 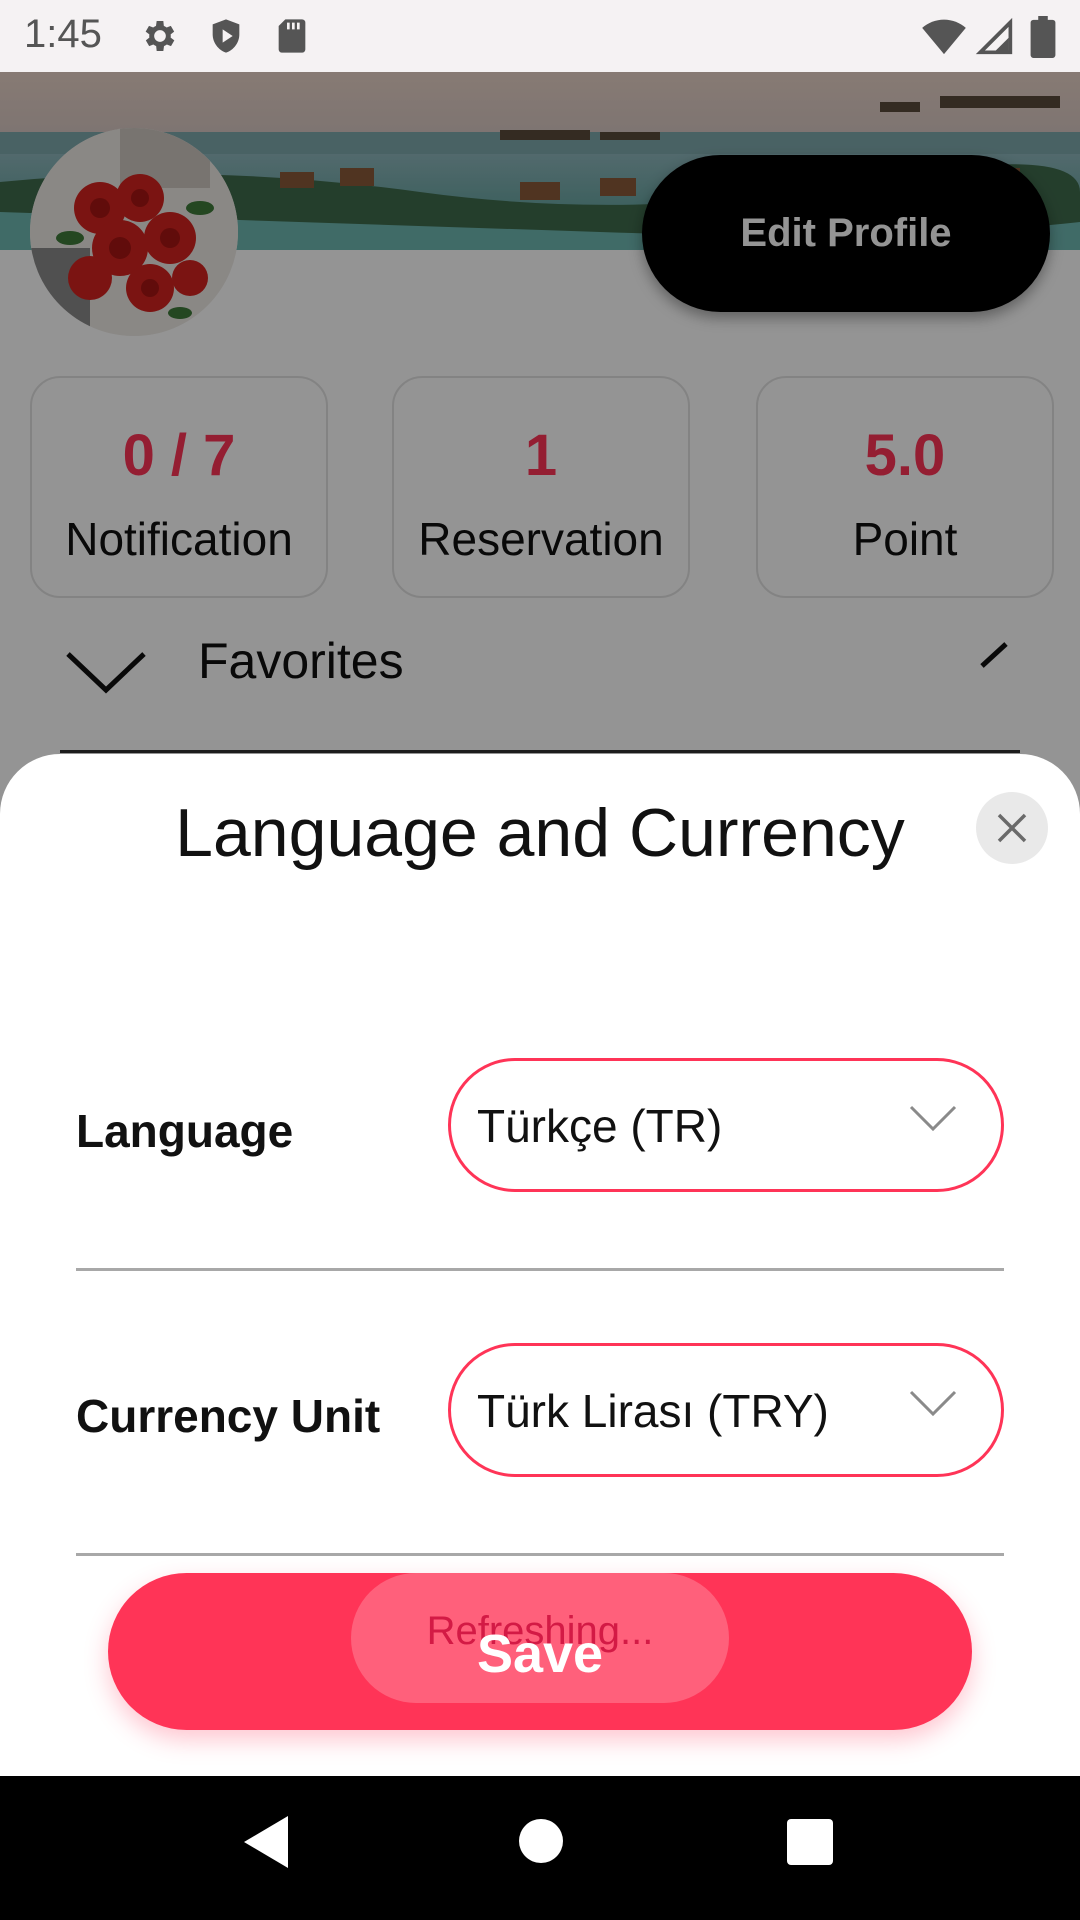 I want to click on sheet-title: Language and Currency, so click(x=540, y=833).